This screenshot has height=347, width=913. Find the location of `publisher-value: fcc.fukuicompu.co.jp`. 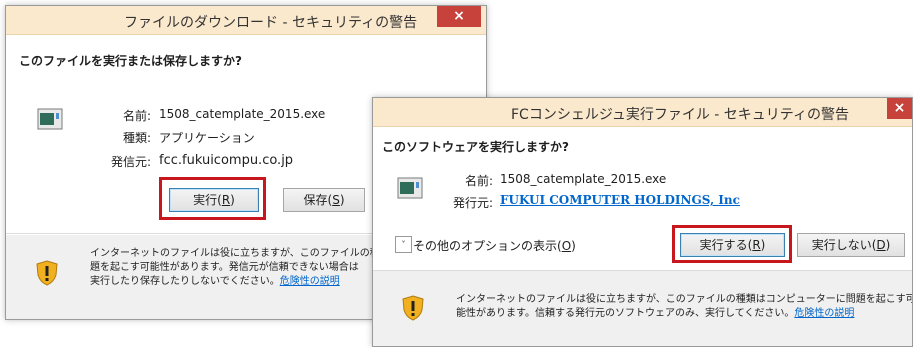

publisher-value: fcc.fukuicompu.co.jp is located at coordinates (226, 160).